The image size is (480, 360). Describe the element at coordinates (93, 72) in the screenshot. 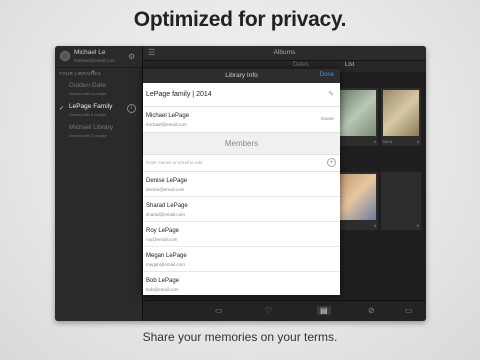

I see `add-library-button: +` at that location.